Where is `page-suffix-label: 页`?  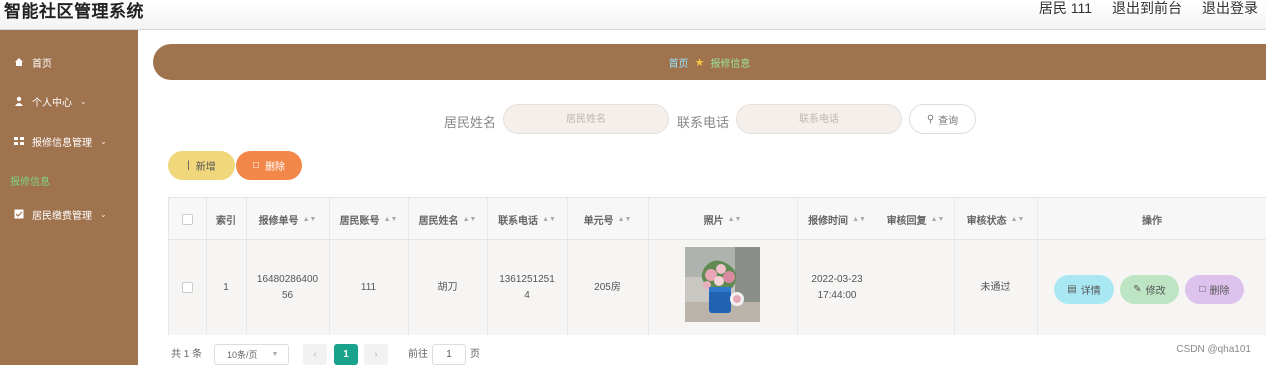 page-suffix-label: 页 is located at coordinates (475, 354).